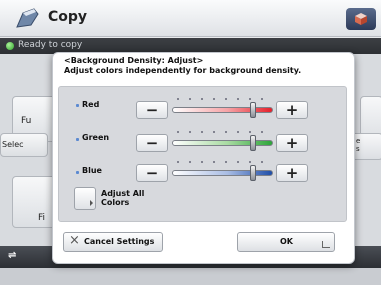  I want to click on red-increase-button: +, so click(292, 110).